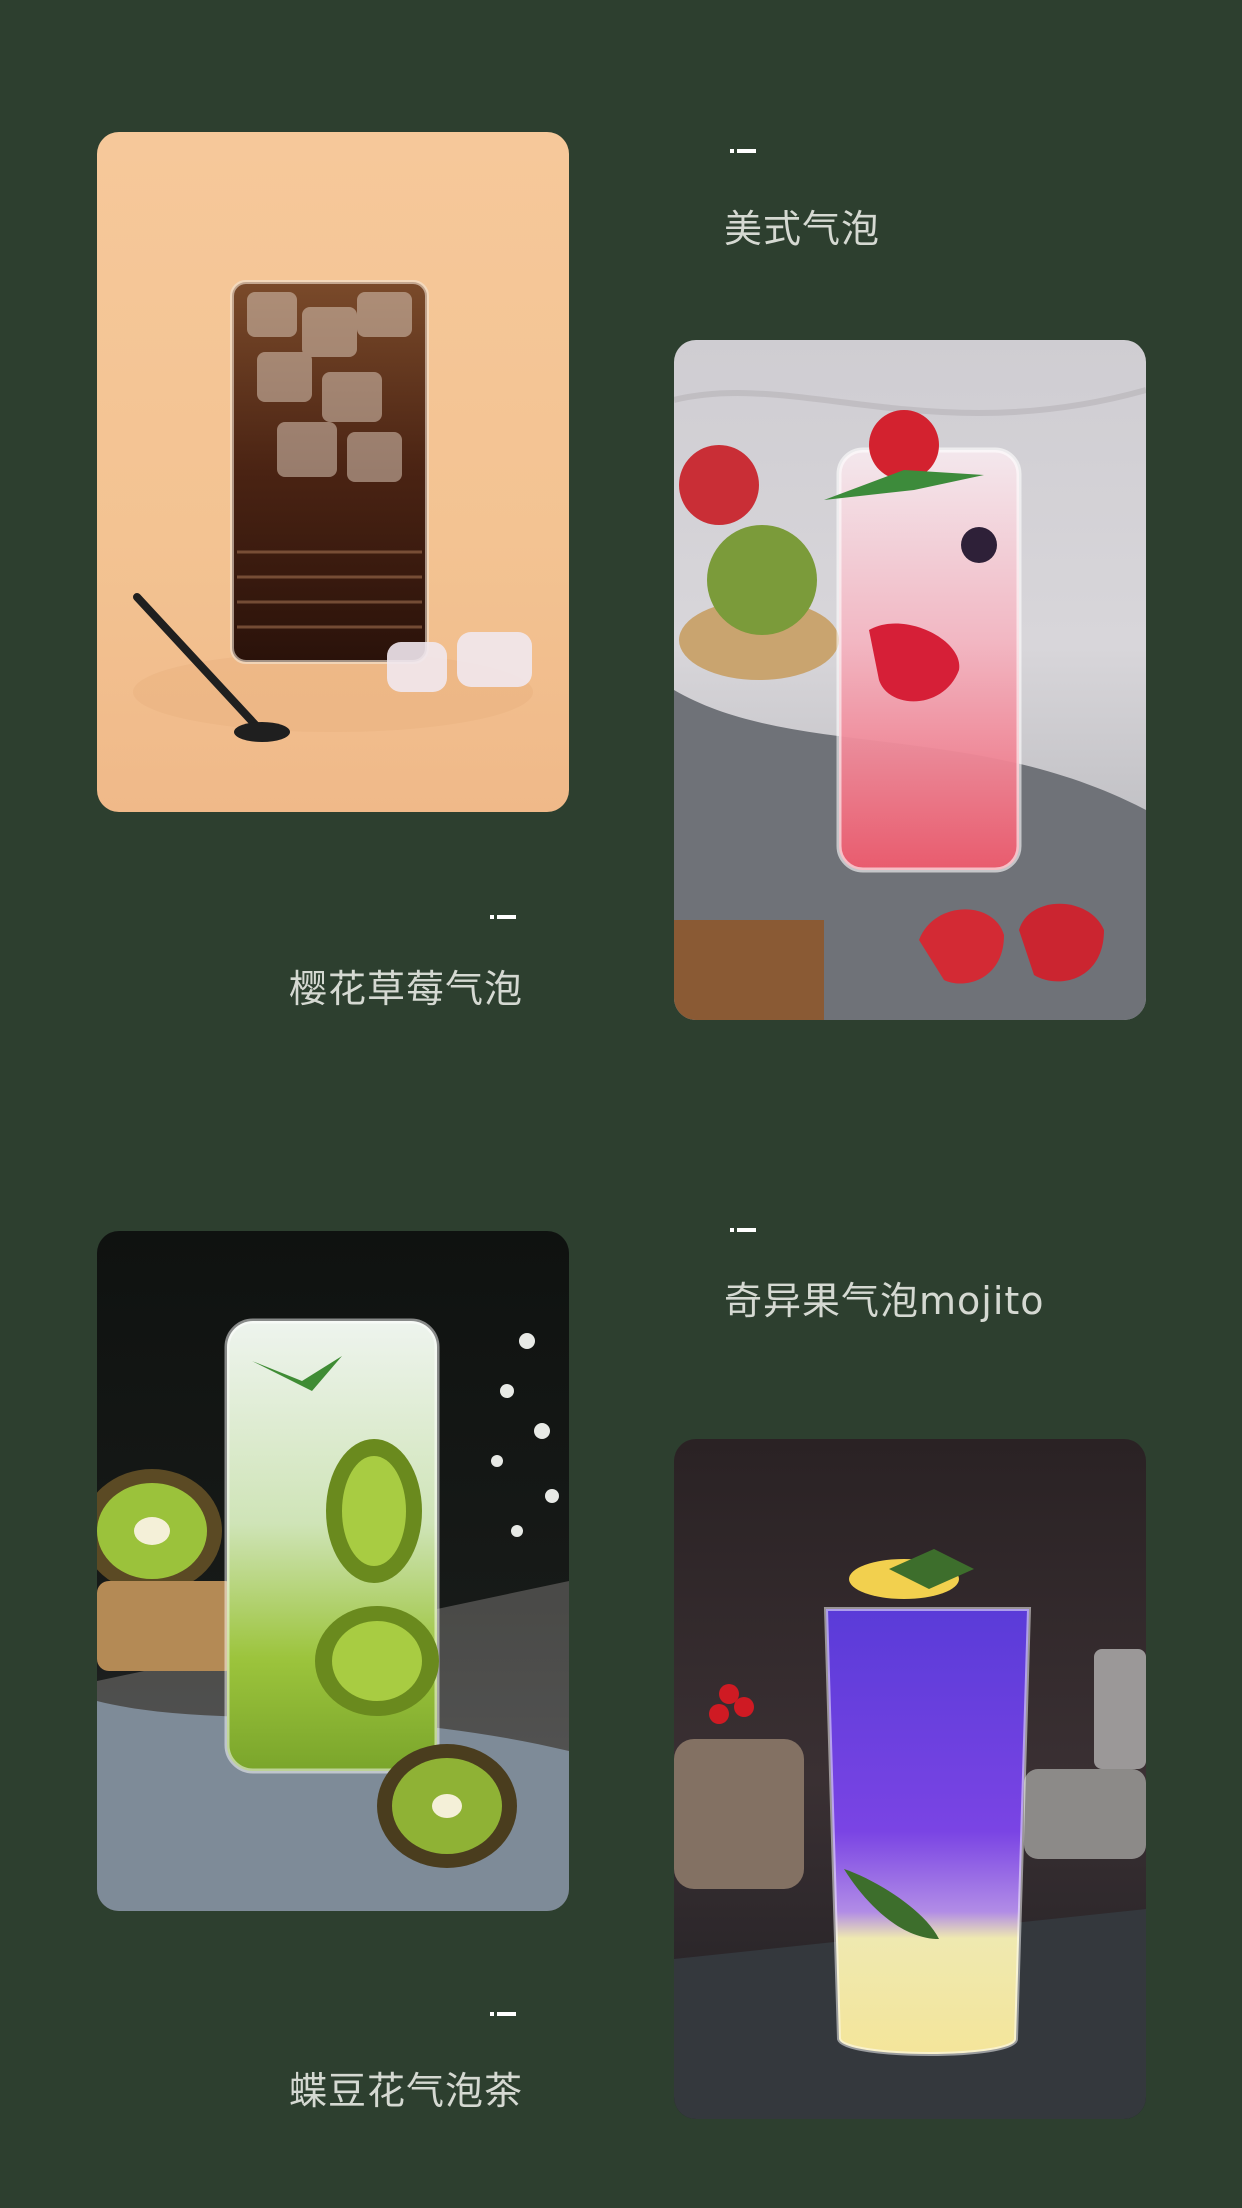 Image resolution: width=1242 pixels, height=2208 pixels. I want to click on drink-title-americano-soda: 美式气泡, so click(802, 229).